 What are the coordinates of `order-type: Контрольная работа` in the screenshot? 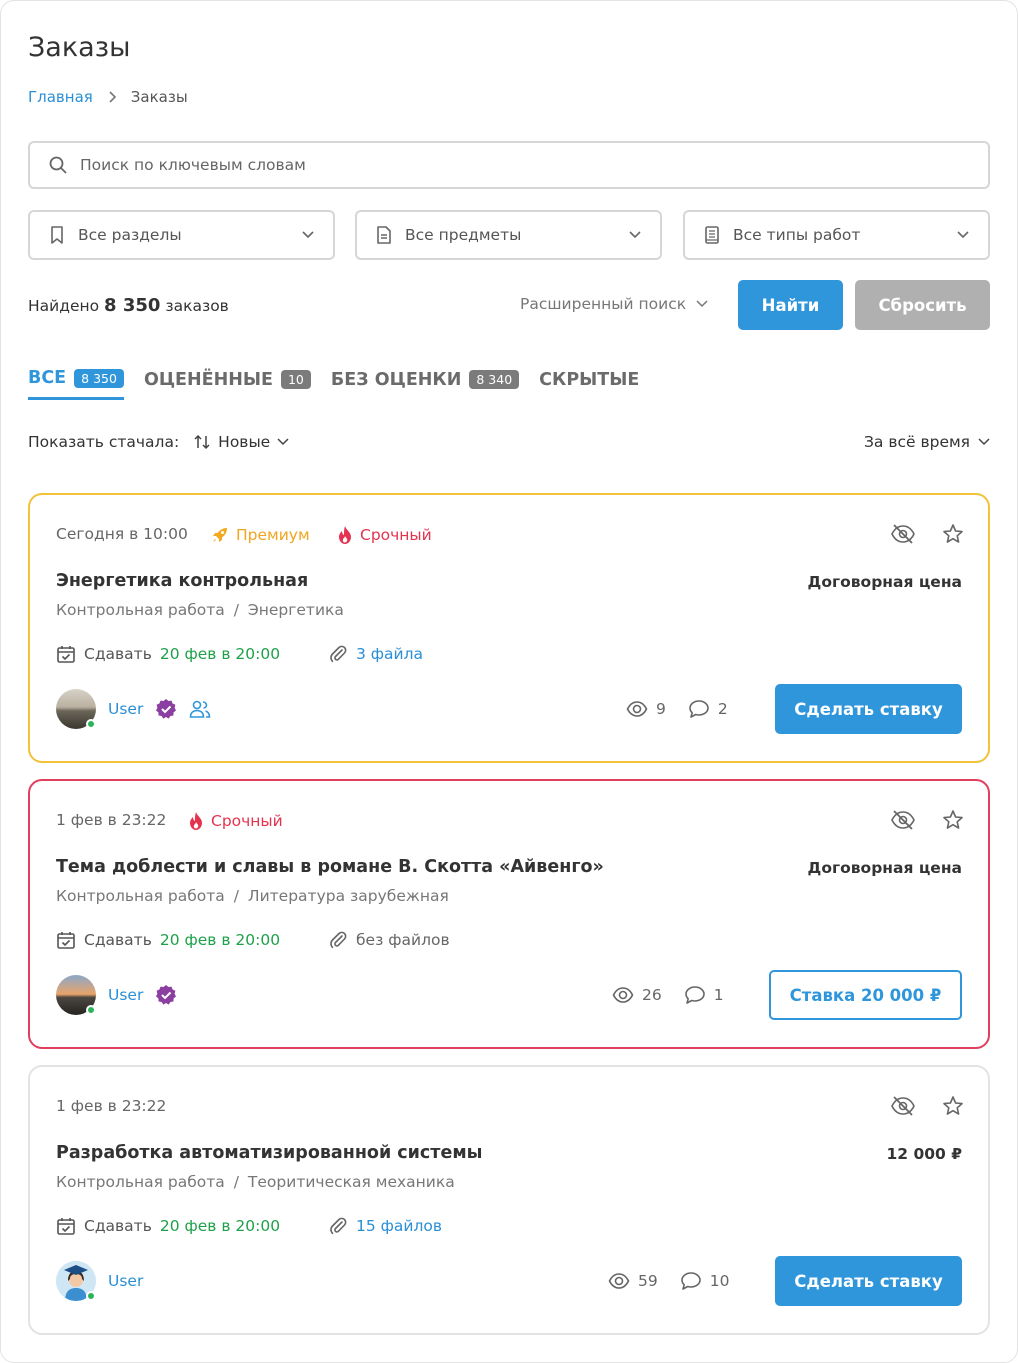 It's located at (140, 610).